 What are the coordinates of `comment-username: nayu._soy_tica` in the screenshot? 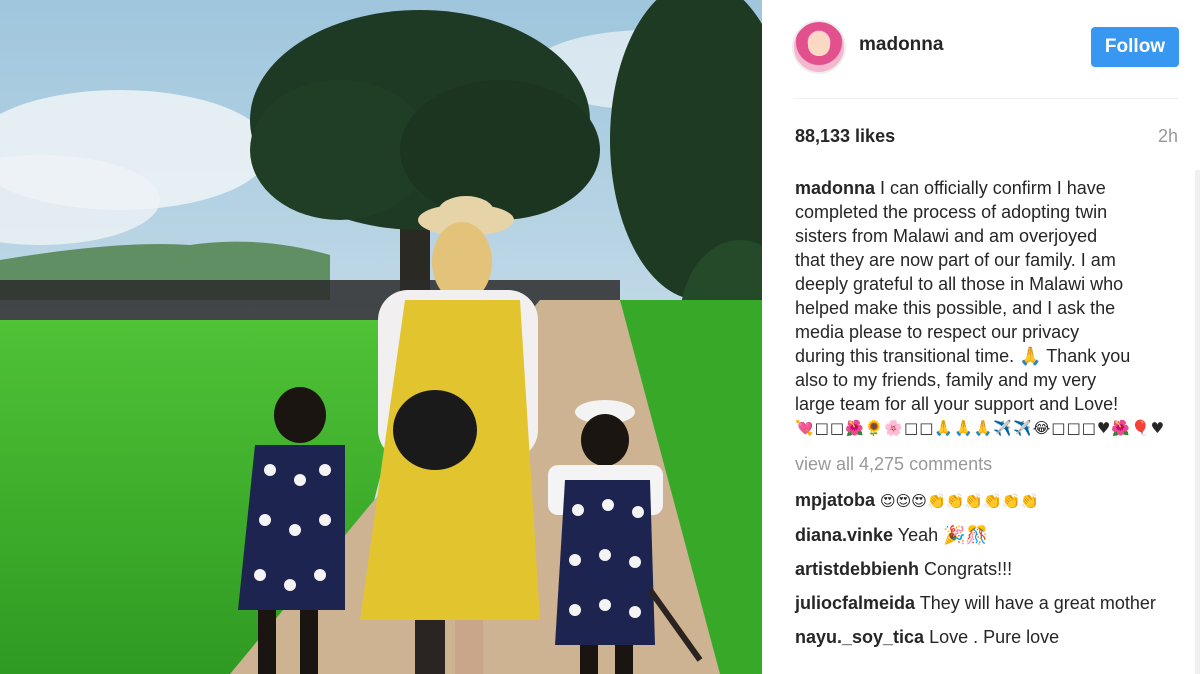 It's located at (859, 637).